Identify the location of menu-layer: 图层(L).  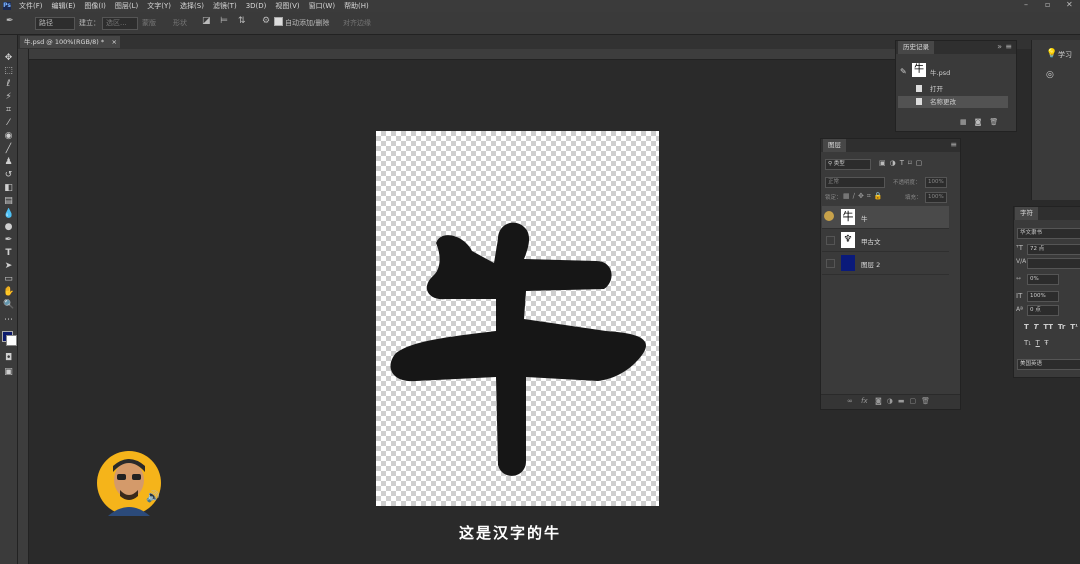
(126, 6).